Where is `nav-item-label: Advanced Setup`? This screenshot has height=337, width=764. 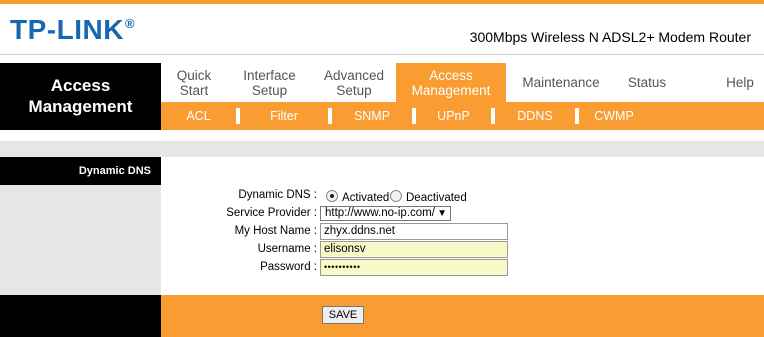
nav-item-label: Advanced Setup is located at coordinates (354, 82).